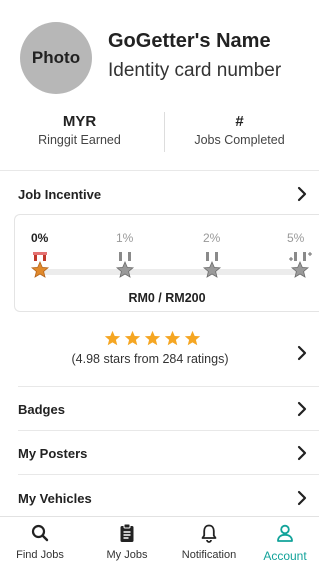 The height and width of the screenshot is (564, 320). Describe the element at coordinates (195, 70) in the screenshot. I see `identity-card-number: Identity card number` at that location.